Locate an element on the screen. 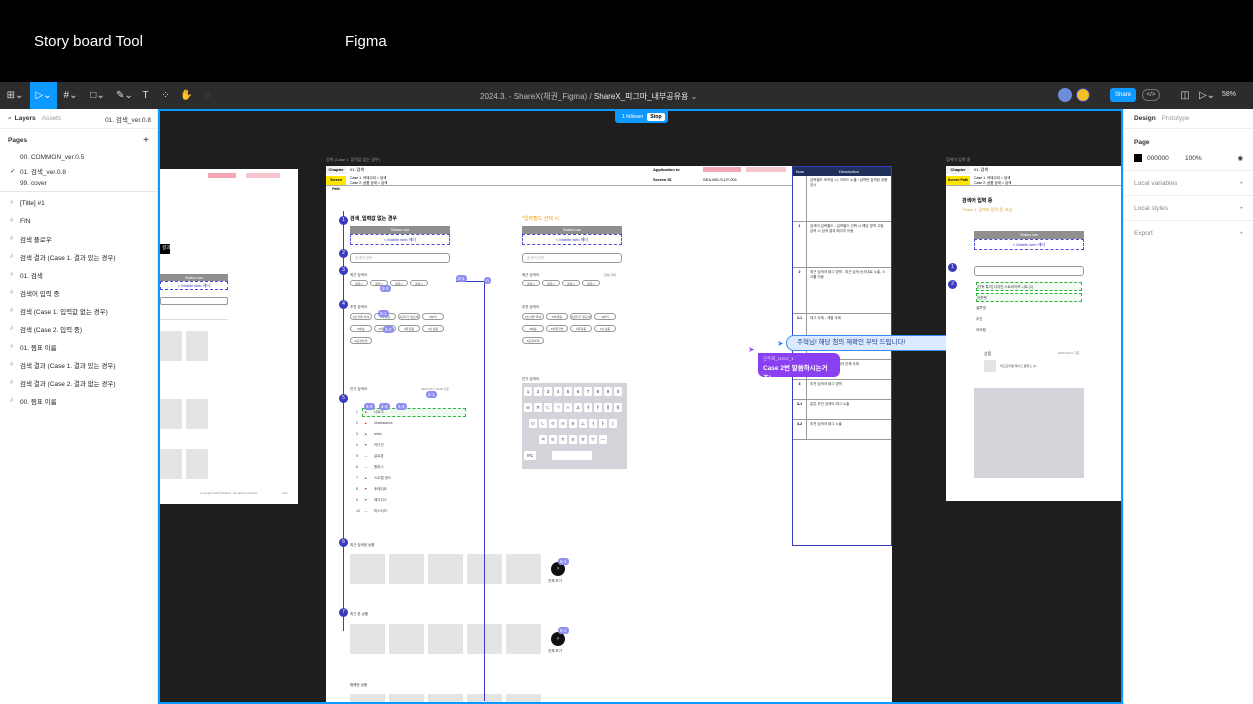 The height and width of the screenshot is (704, 1253). tab-design: Design is located at coordinates (1145, 118).